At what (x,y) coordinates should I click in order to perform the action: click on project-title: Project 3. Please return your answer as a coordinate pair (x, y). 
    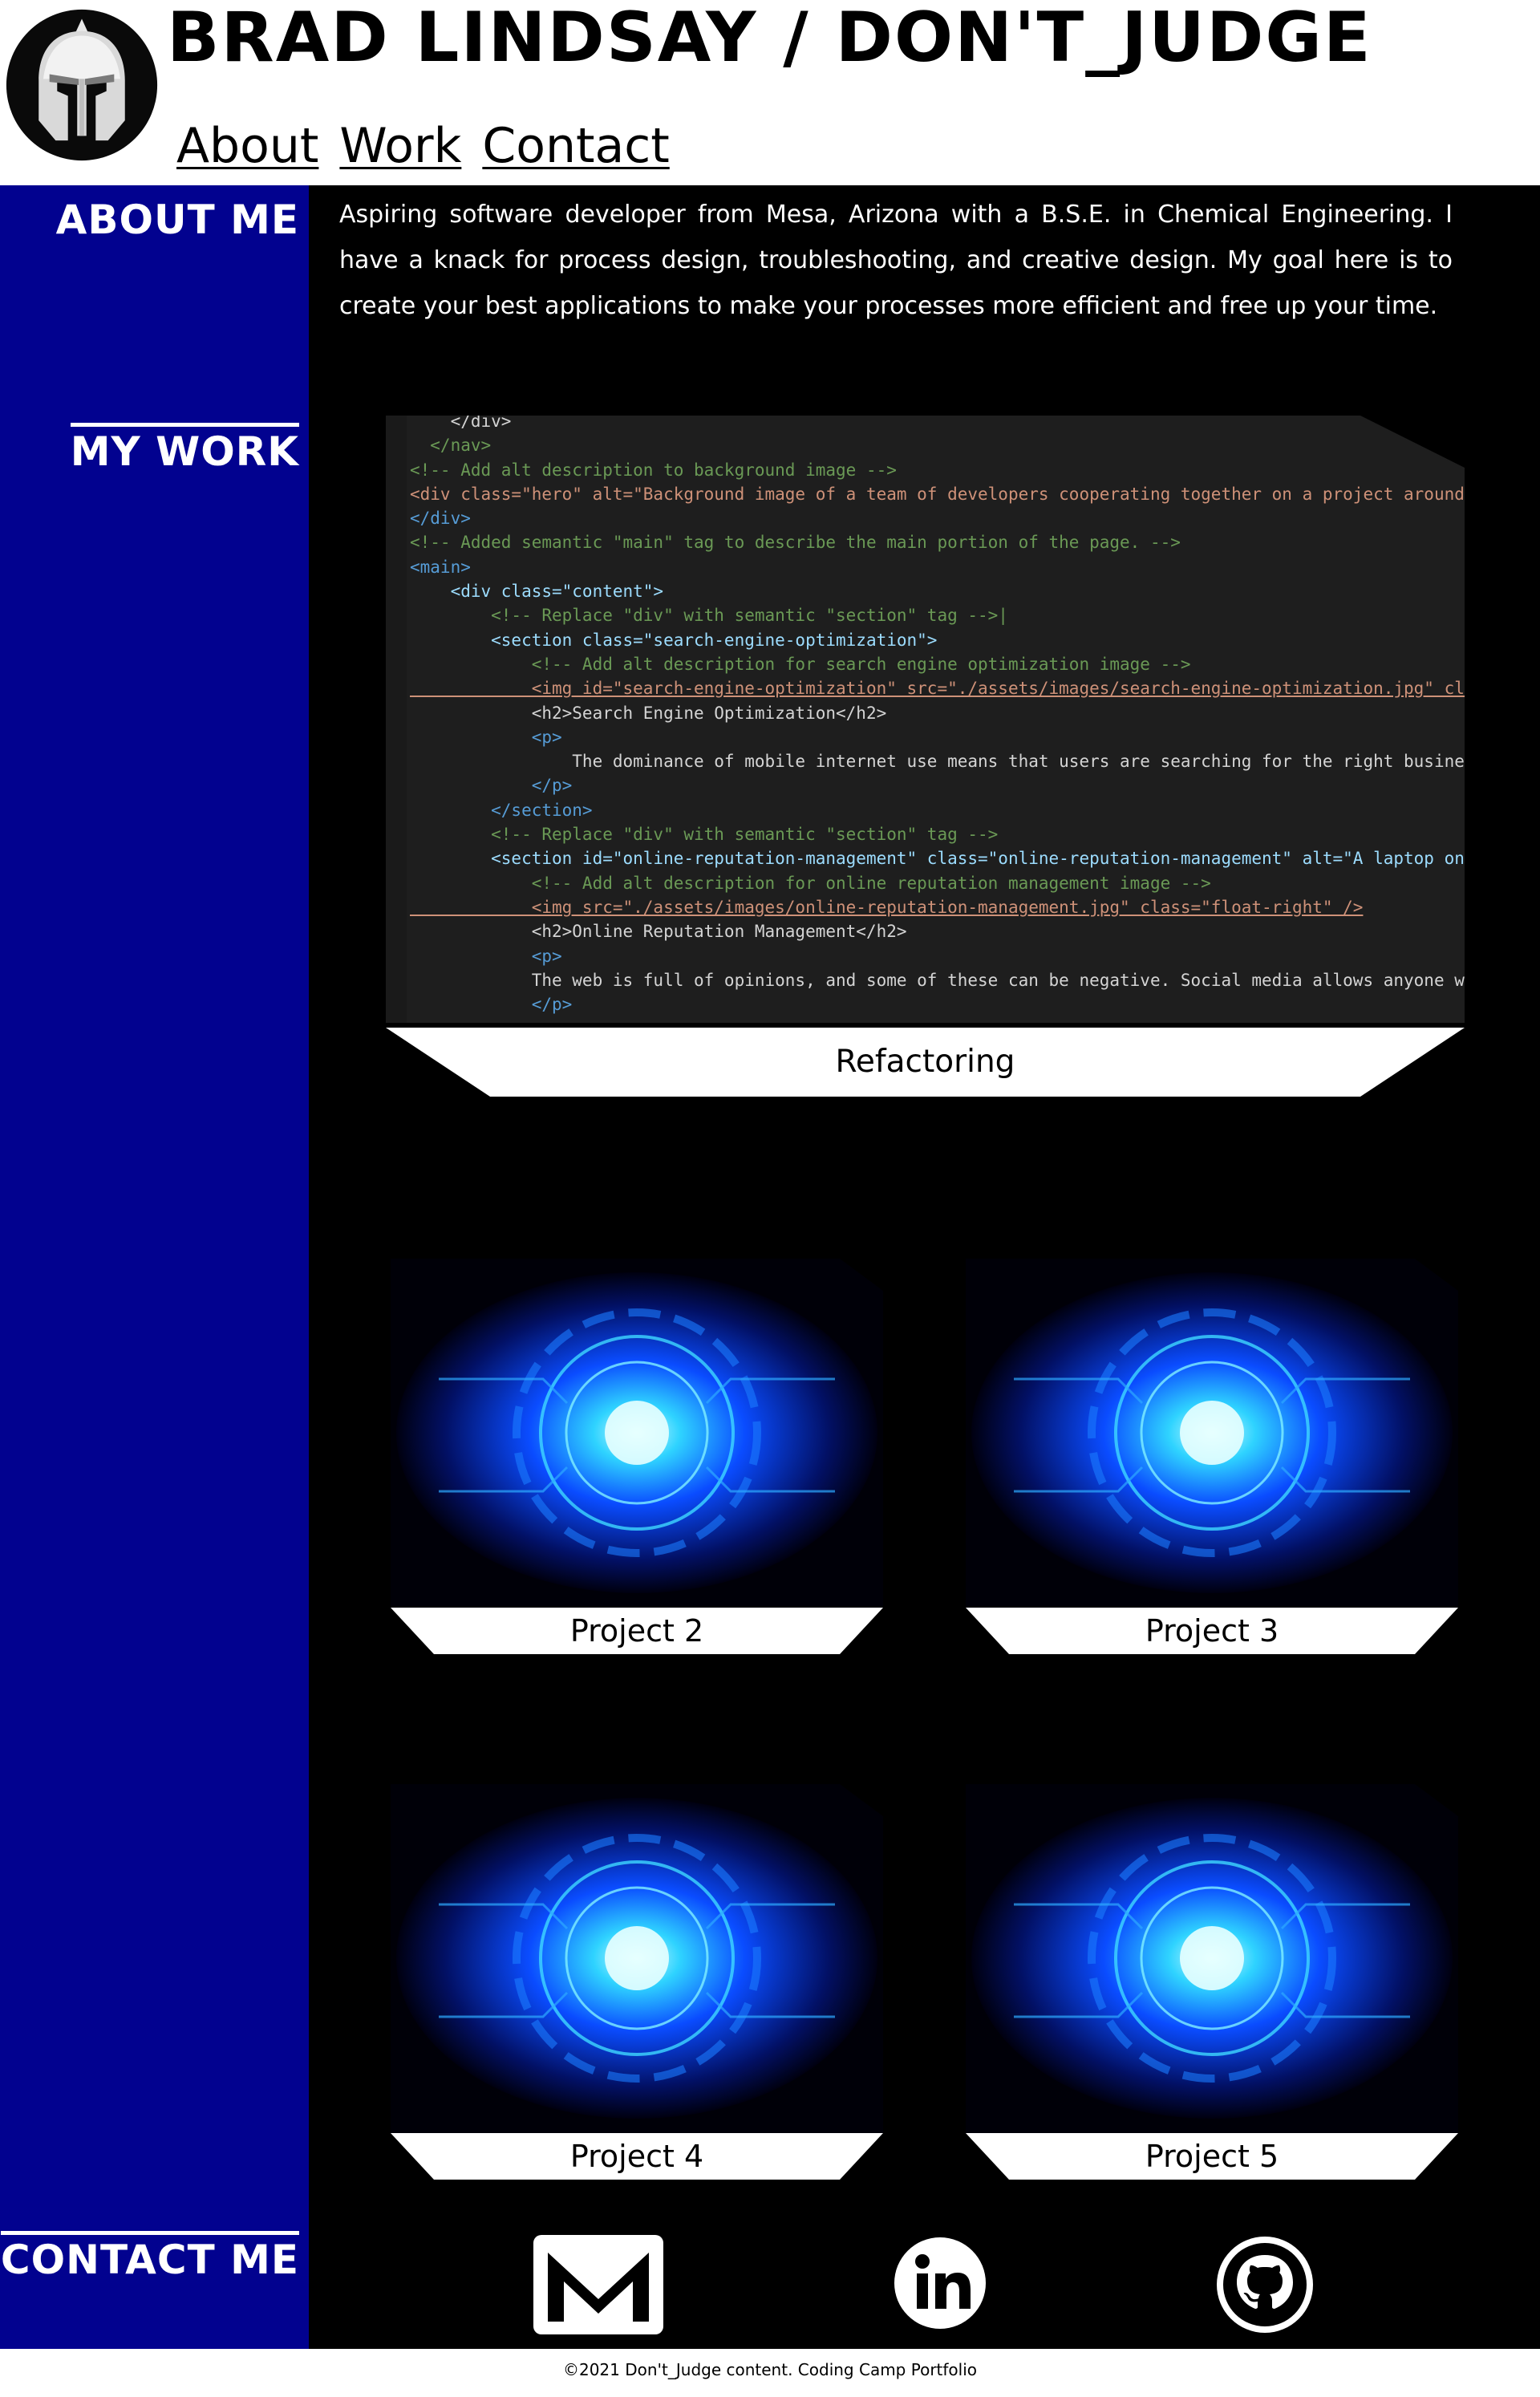
    Looking at the image, I should click on (1212, 1631).